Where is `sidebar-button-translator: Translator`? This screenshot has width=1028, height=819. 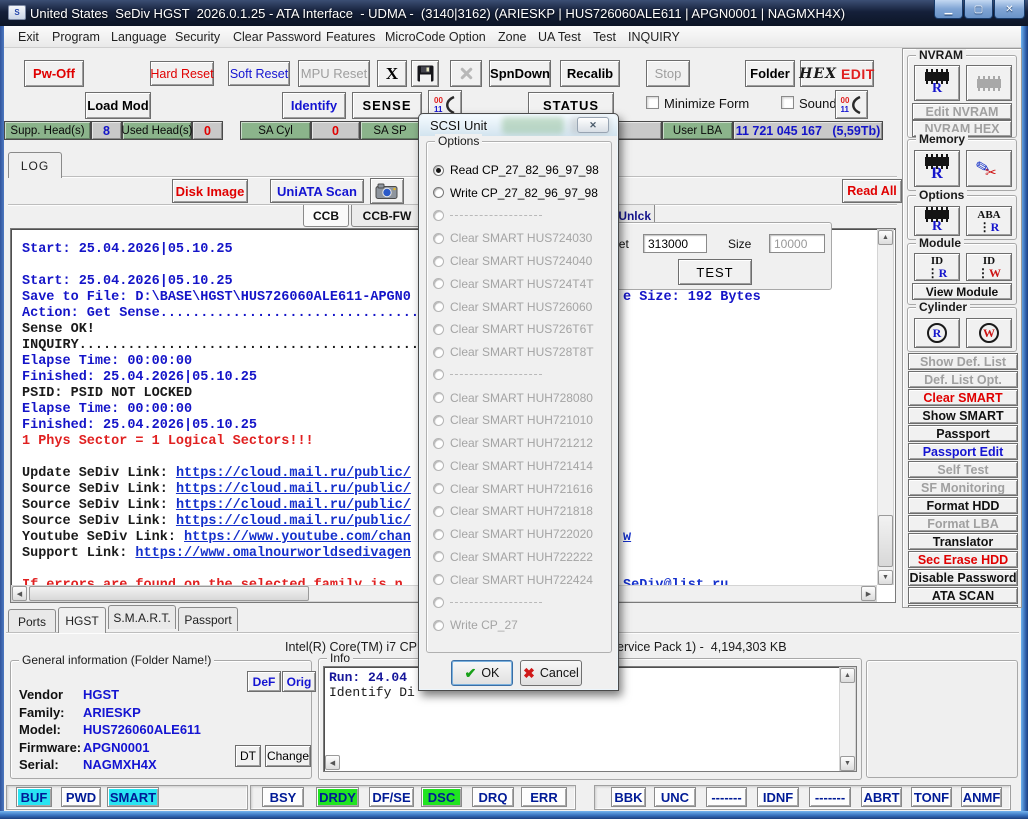
sidebar-button-translator: Translator is located at coordinates (963, 541).